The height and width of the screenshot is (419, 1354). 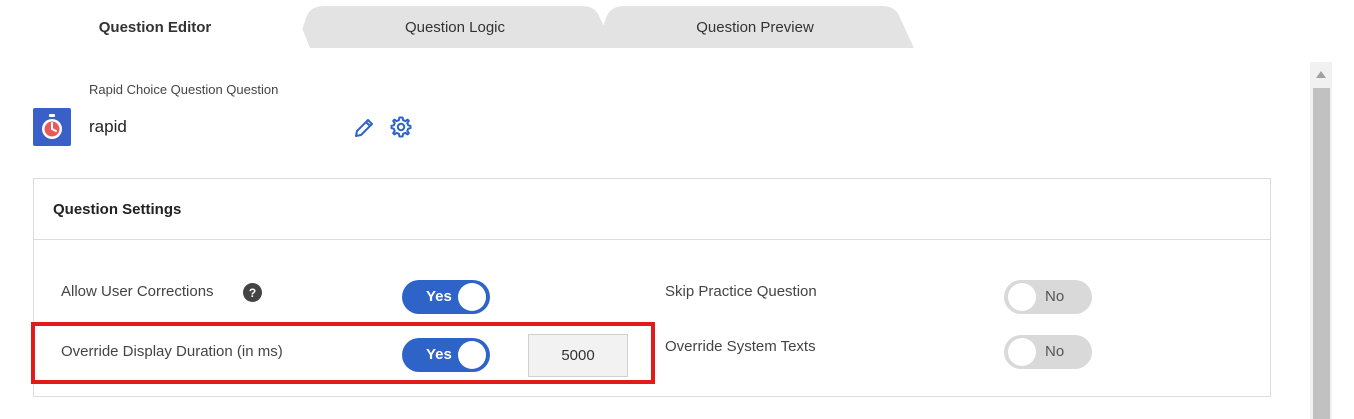 I want to click on allow-user-corrections-toggle: Yes, so click(x=446, y=297).